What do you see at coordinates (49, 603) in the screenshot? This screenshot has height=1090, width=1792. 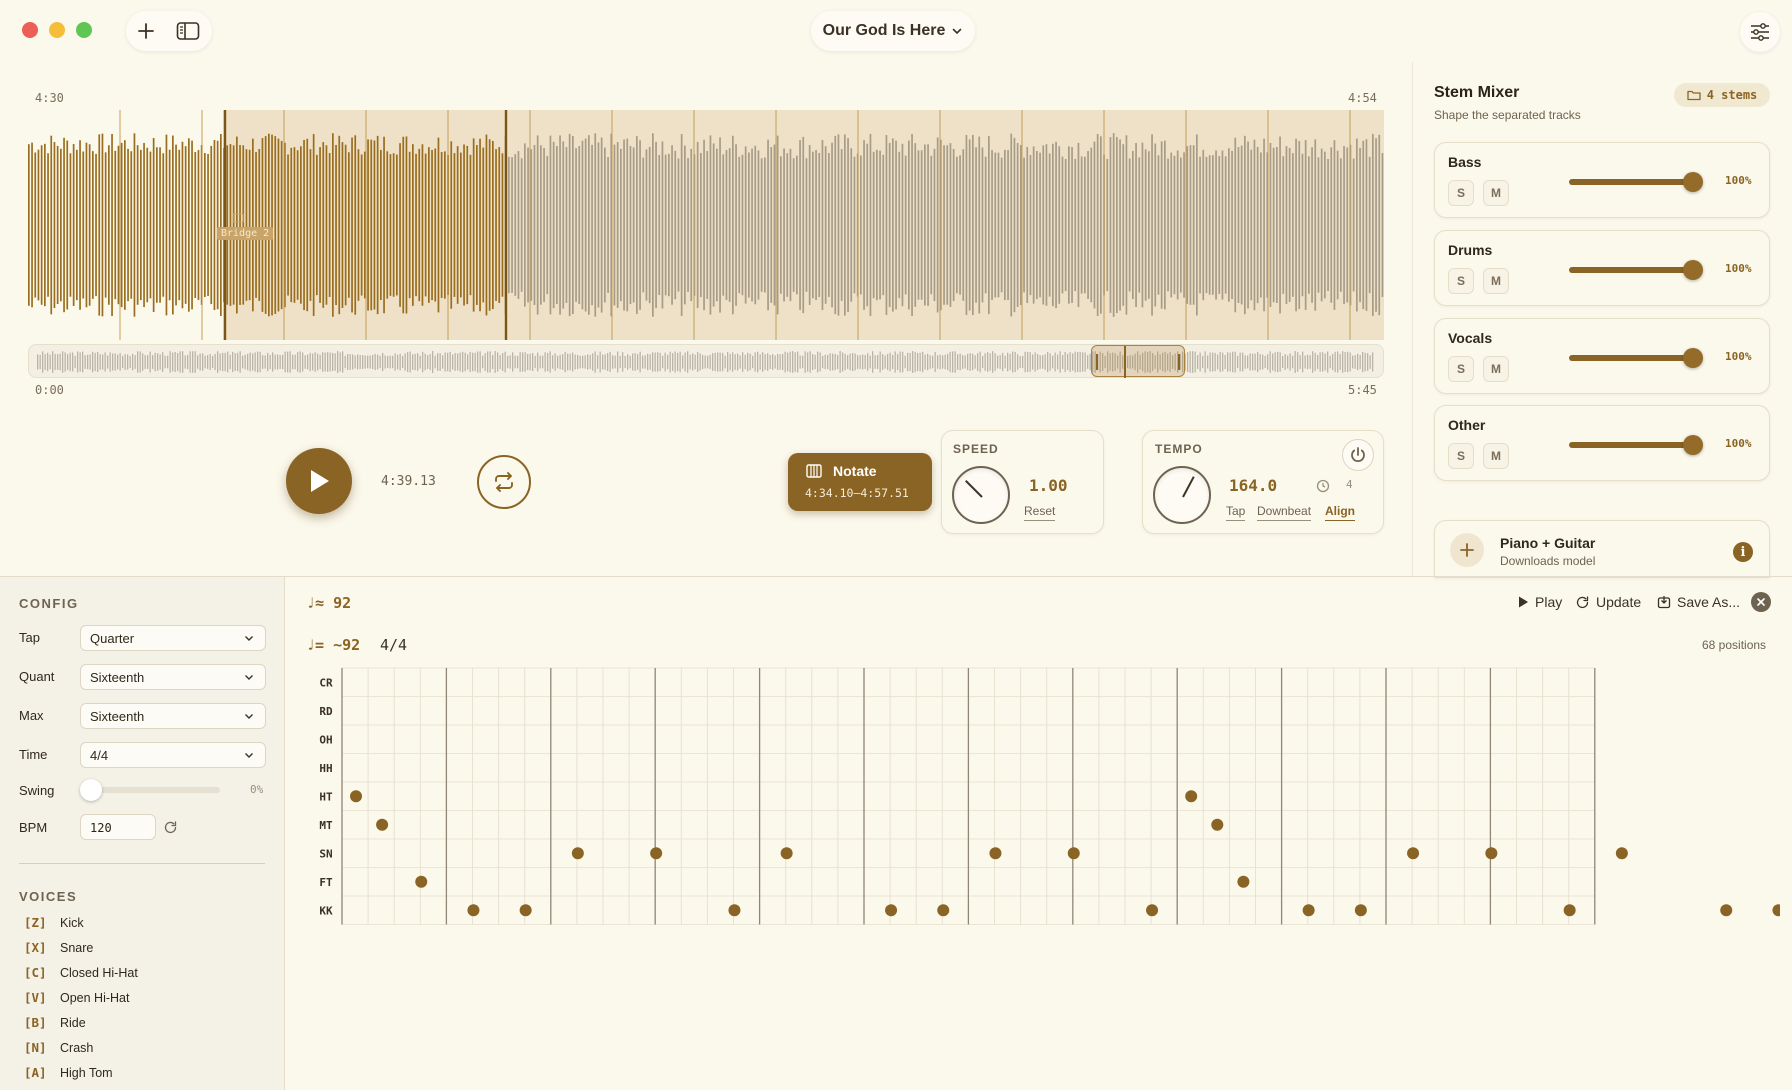 I see `config-caption: CONFIG` at bounding box center [49, 603].